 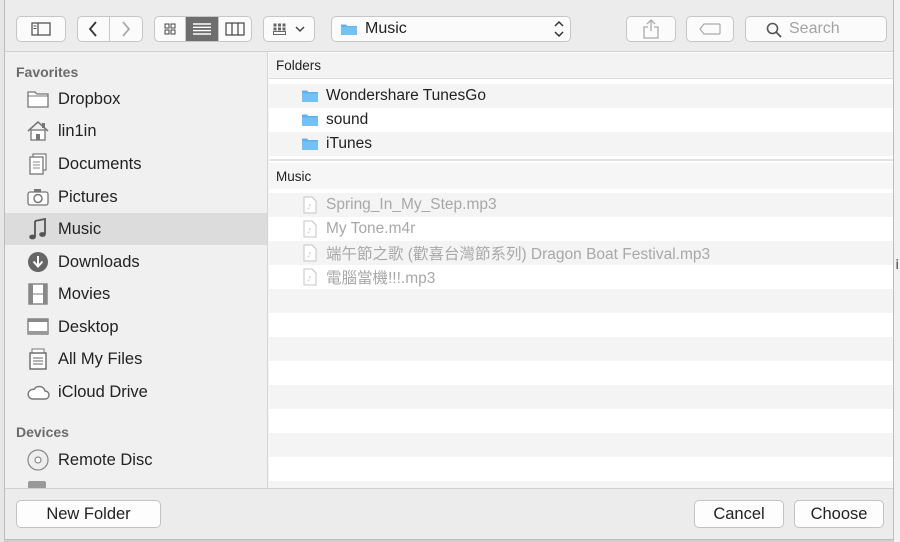 I want to click on chevron-right-icon, so click(x=126, y=29).